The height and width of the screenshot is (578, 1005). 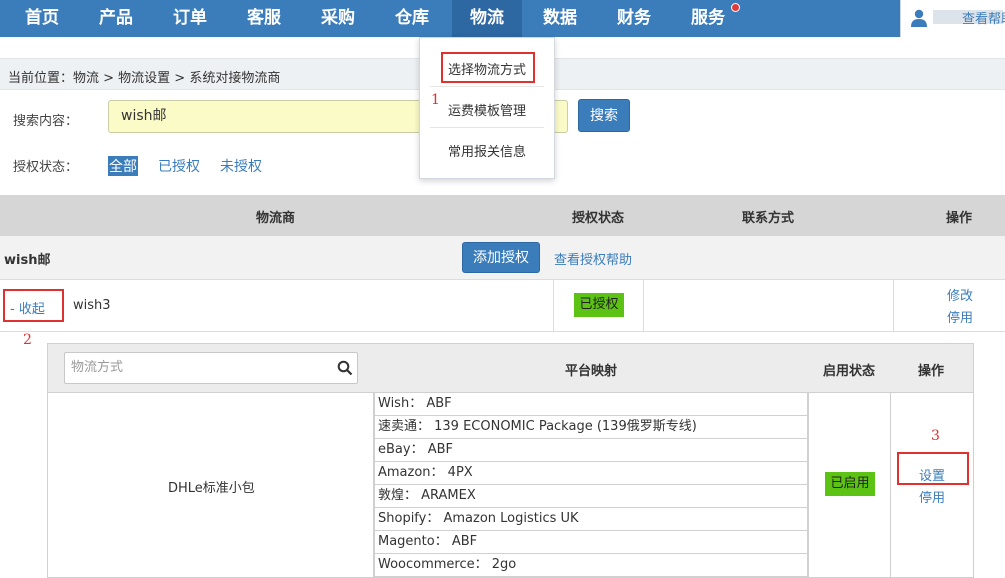 What do you see at coordinates (264, 18) in the screenshot?
I see `nav-customer-service: 客服` at bounding box center [264, 18].